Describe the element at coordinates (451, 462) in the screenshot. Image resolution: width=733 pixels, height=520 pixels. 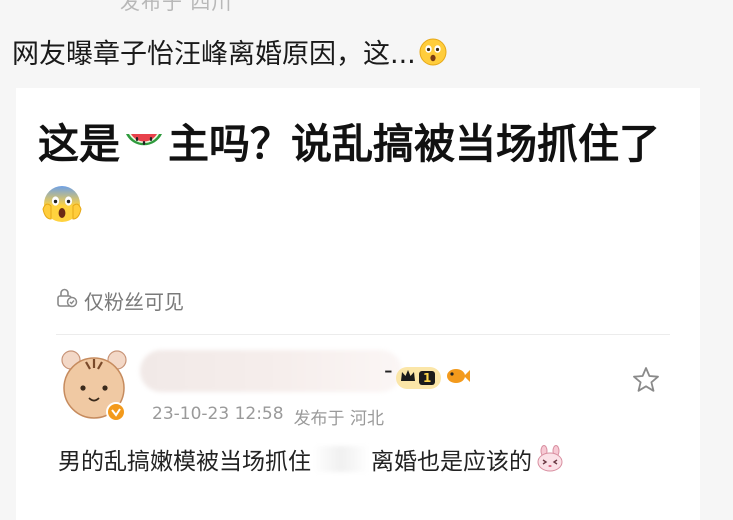
I see `comment-text-part2: 离婚也是应该的` at that location.